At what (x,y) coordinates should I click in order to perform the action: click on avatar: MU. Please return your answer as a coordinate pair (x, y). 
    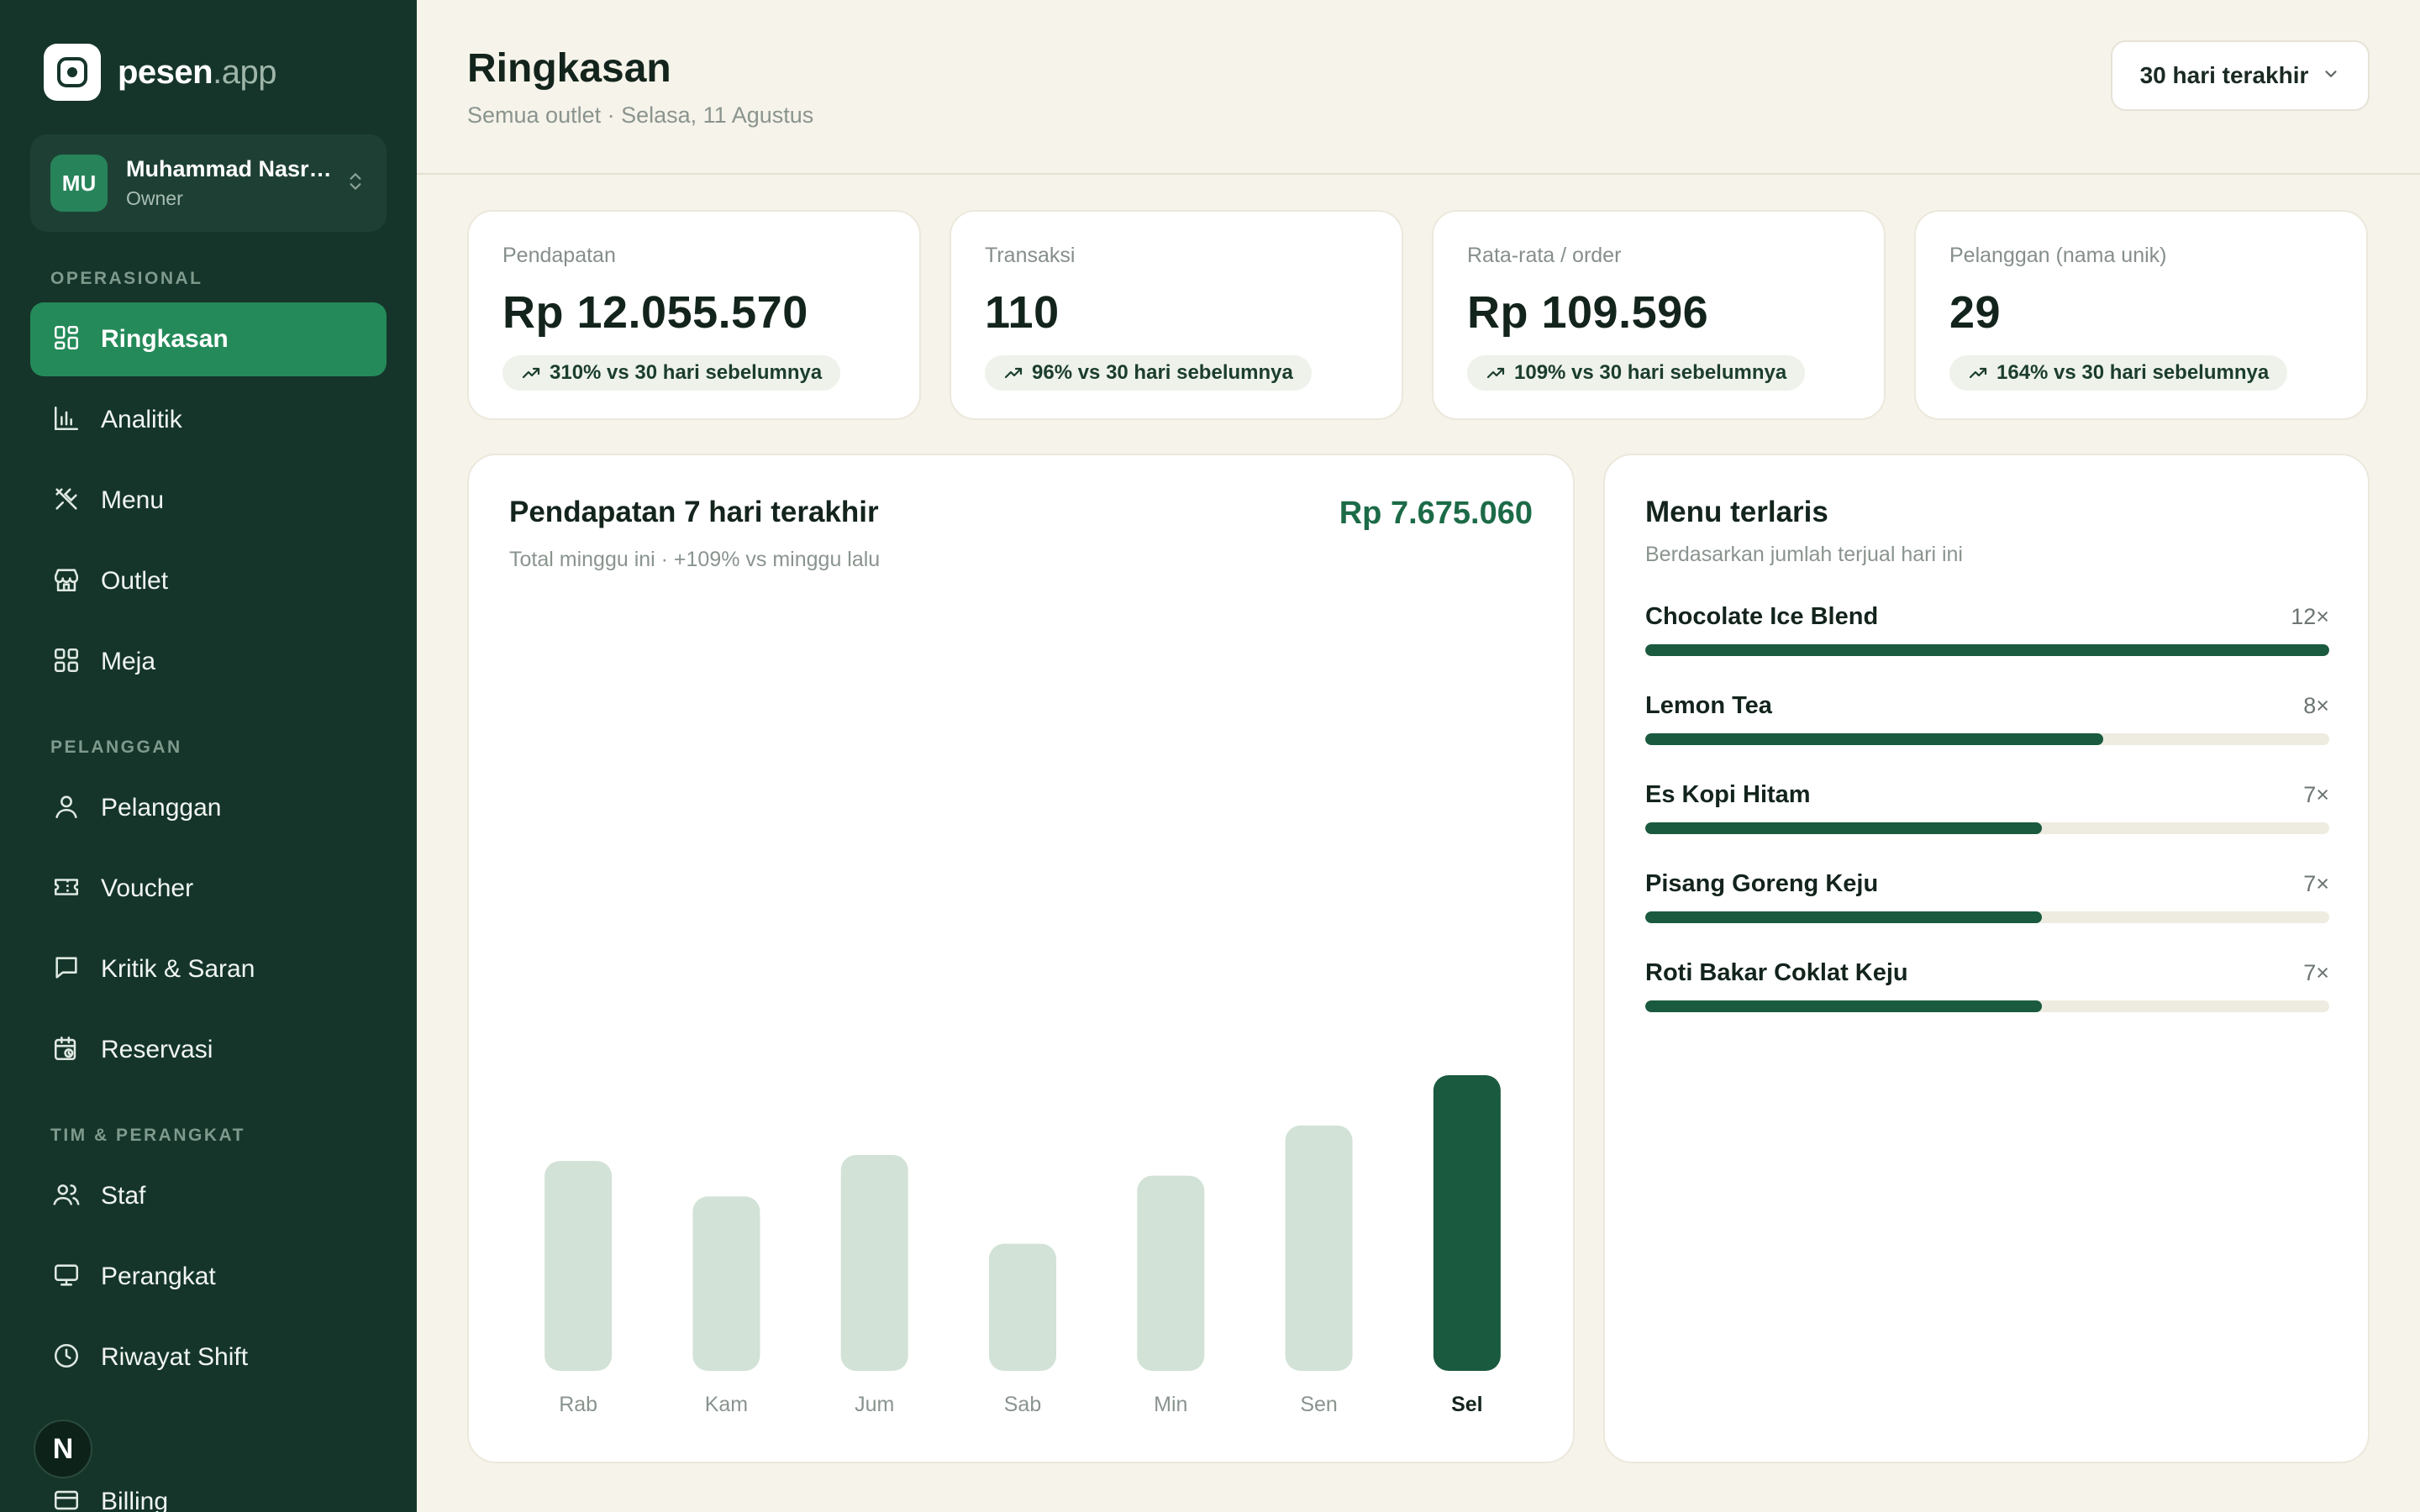
    Looking at the image, I should click on (79, 183).